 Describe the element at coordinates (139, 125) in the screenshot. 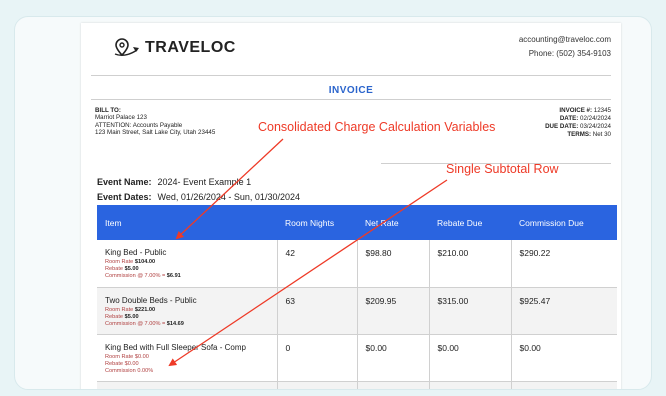

I see `bill-to-line: ATTENTION: Accounts Payable` at that location.